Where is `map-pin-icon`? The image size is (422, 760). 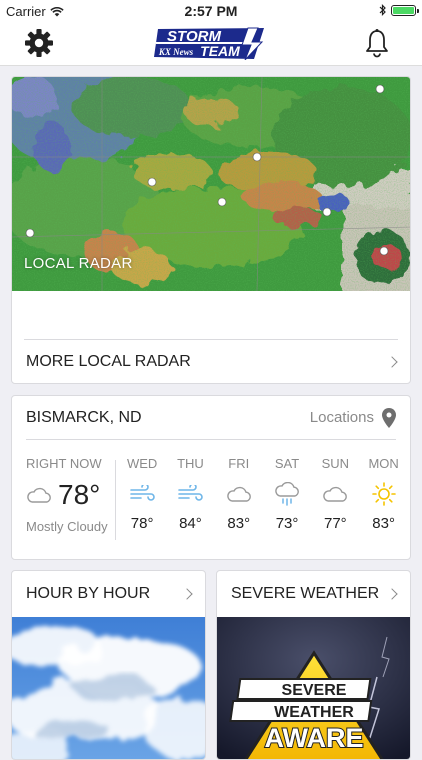
map-pin-icon is located at coordinates (389, 417).